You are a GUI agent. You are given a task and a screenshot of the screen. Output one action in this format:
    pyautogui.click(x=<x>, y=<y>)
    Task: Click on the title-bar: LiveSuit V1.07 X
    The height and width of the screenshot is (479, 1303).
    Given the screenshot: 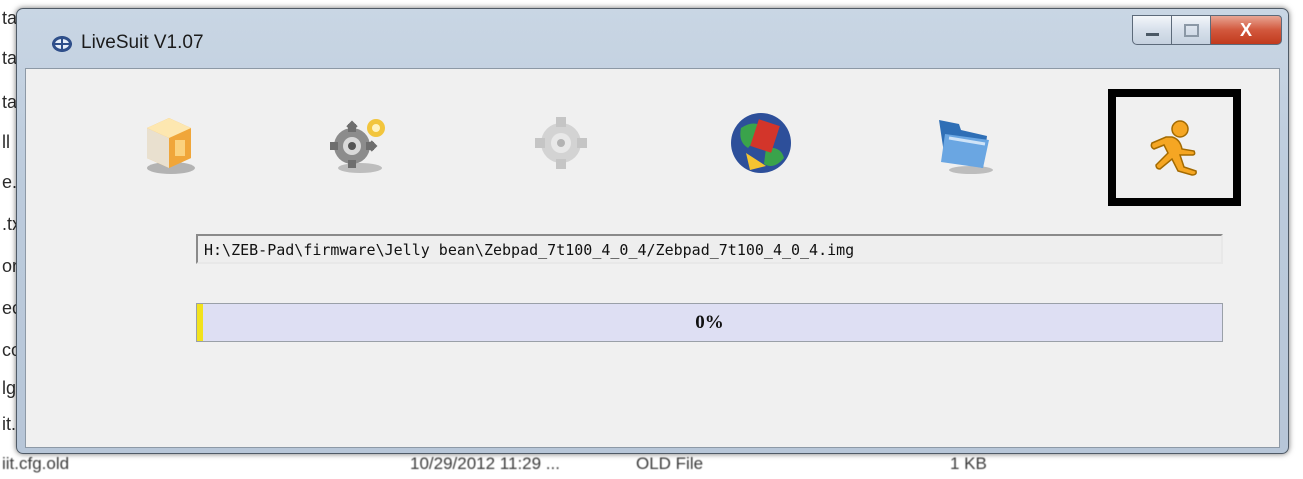 What is the action you would take?
    pyautogui.click(x=652, y=38)
    